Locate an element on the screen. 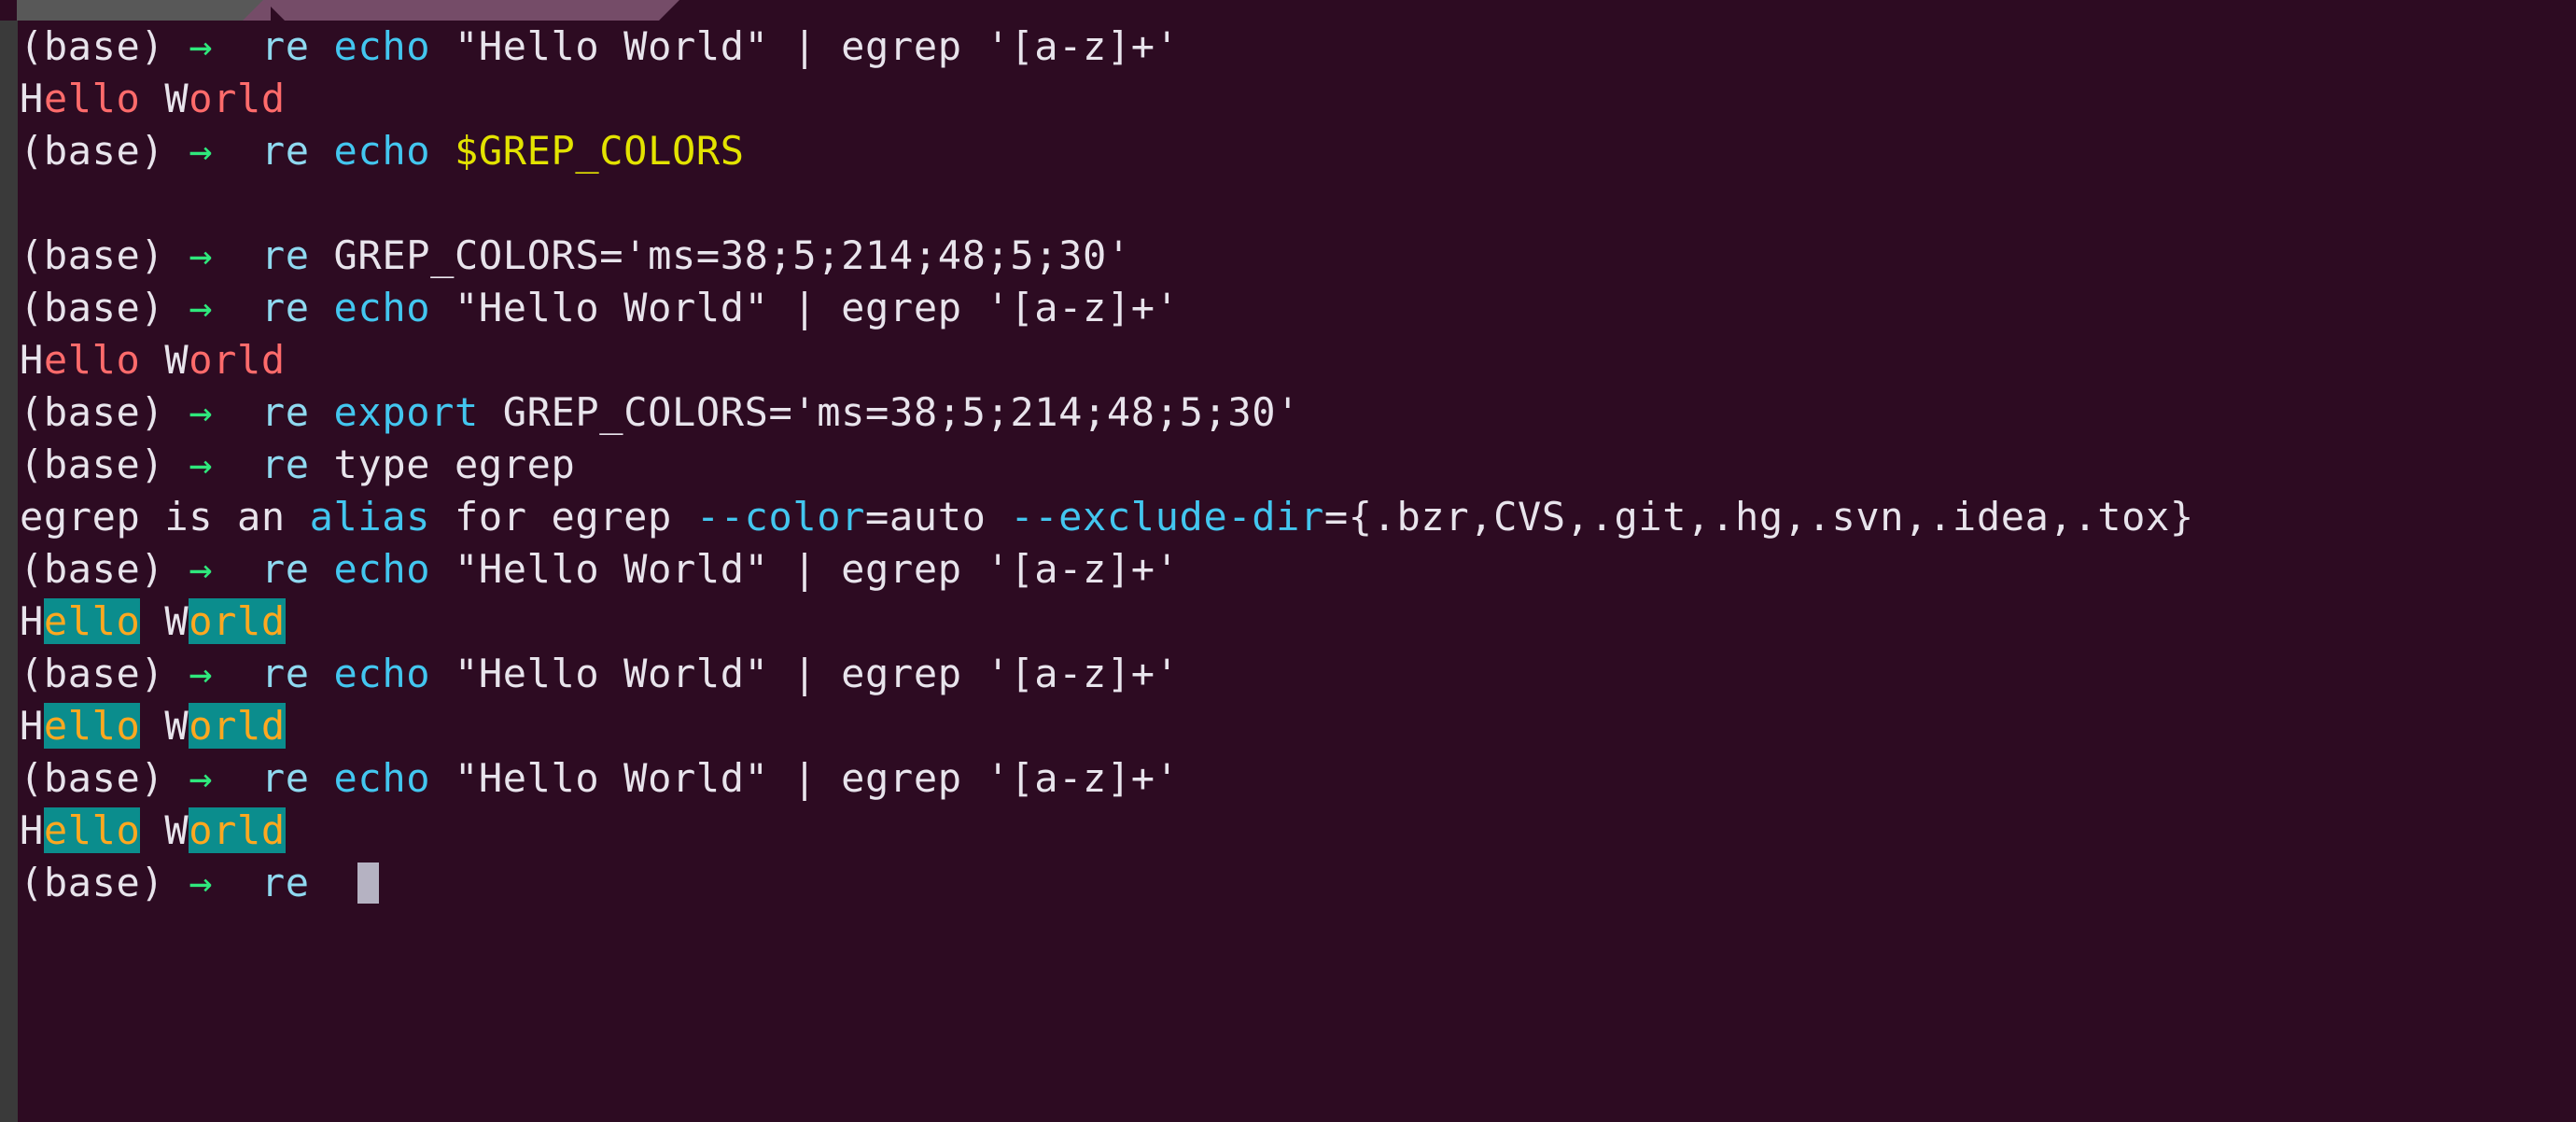  terminal-text-segment: $GREP_COLORS is located at coordinates (599, 151).